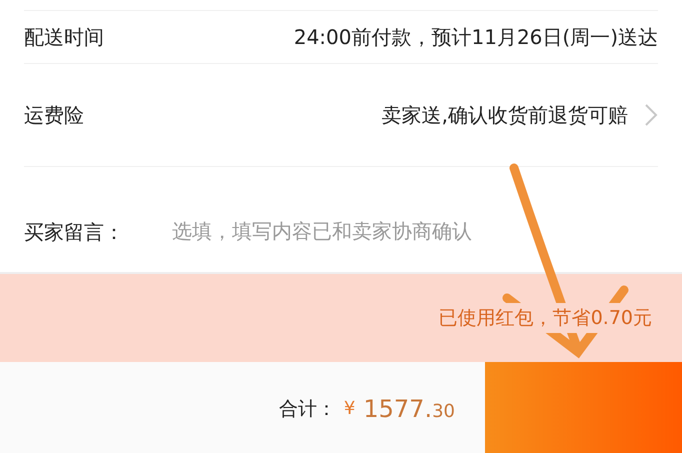 This screenshot has width=682, height=453. What do you see at coordinates (409, 408) in the screenshot?
I see `total-amount: 1577.30` at bounding box center [409, 408].